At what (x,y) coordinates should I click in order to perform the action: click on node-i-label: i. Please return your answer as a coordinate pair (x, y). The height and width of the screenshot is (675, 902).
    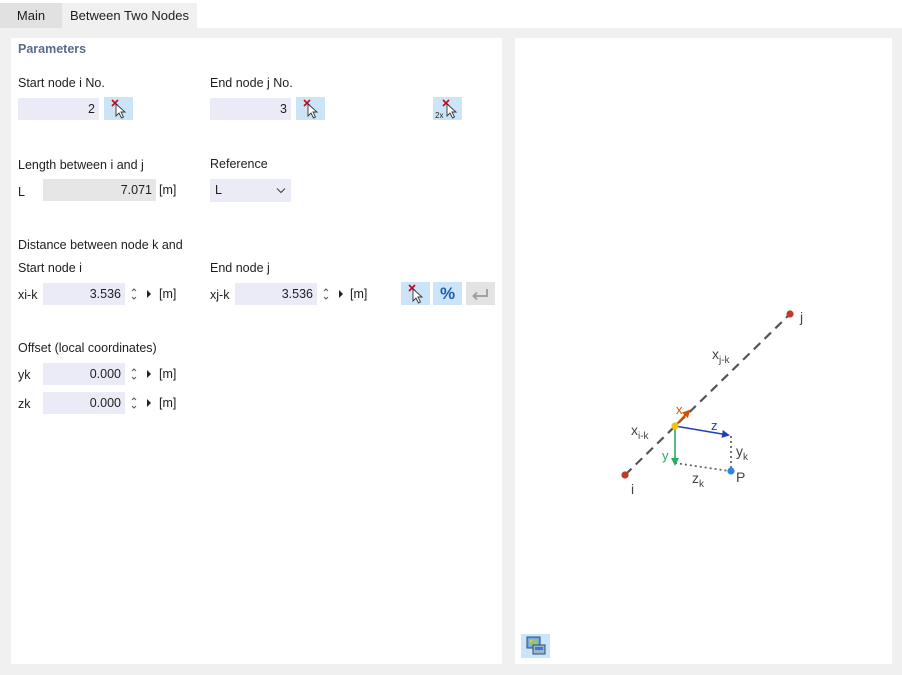
    Looking at the image, I should click on (632, 489).